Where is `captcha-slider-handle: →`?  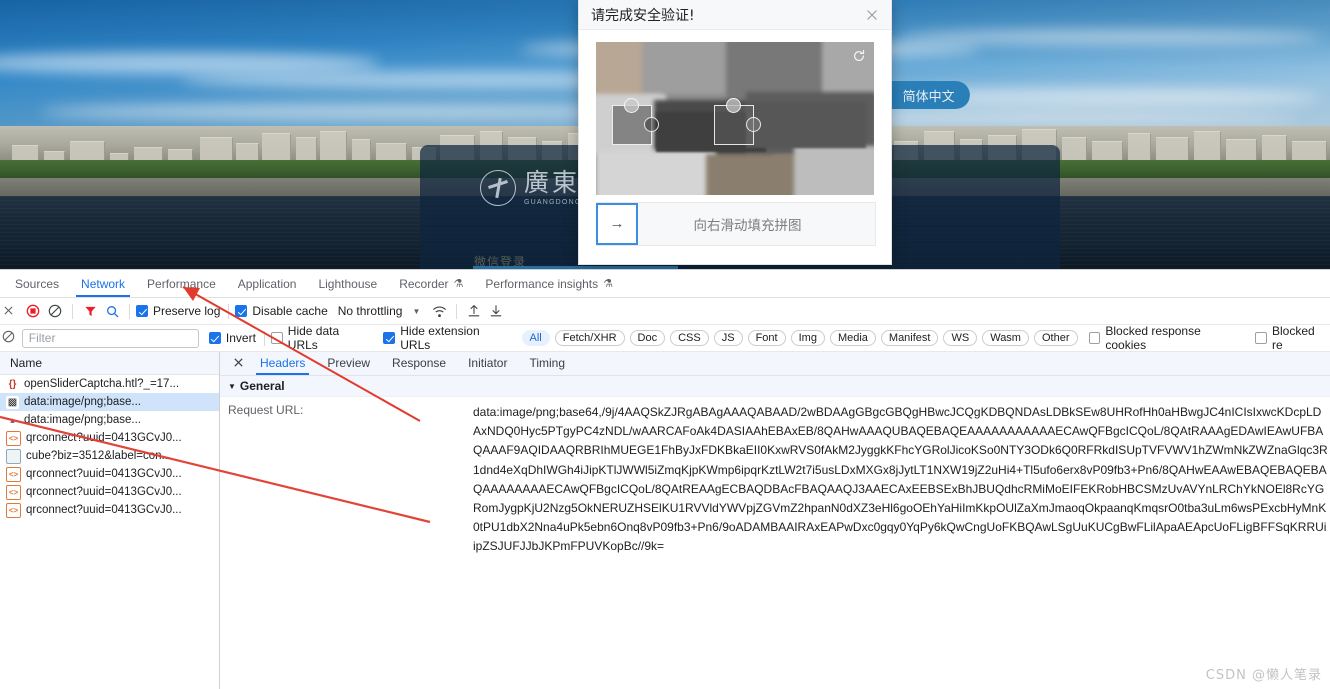 captcha-slider-handle: → is located at coordinates (617, 223).